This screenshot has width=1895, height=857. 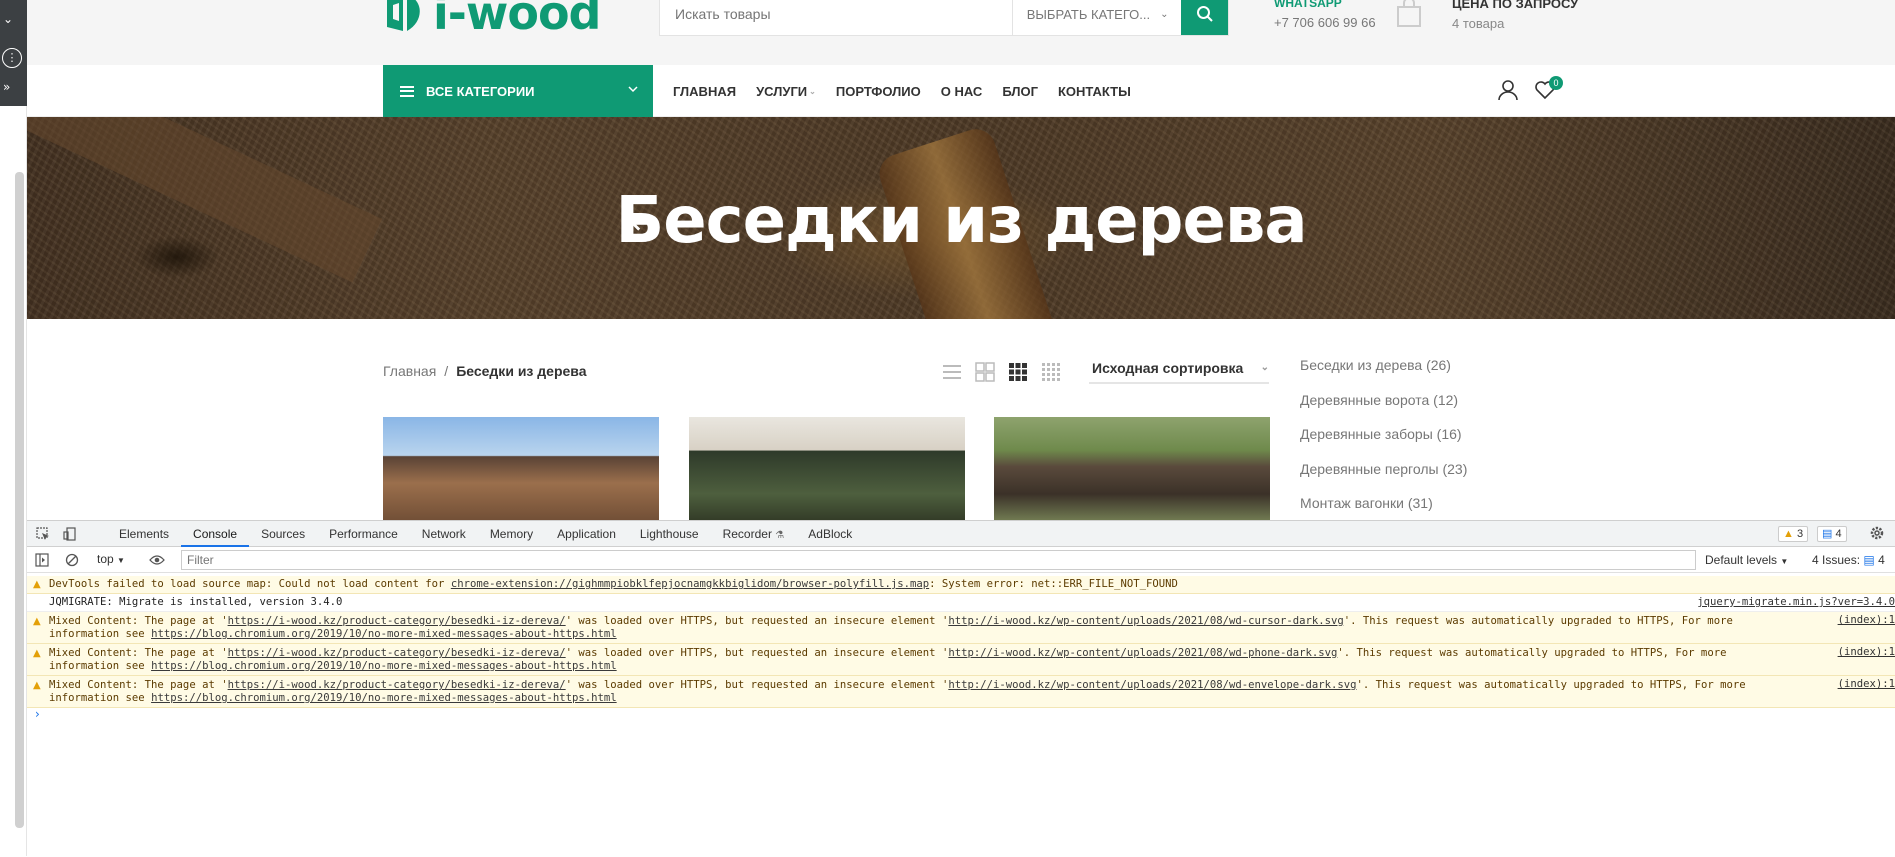 What do you see at coordinates (403, 15) in the screenshot?
I see `logo-icon` at bounding box center [403, 15].